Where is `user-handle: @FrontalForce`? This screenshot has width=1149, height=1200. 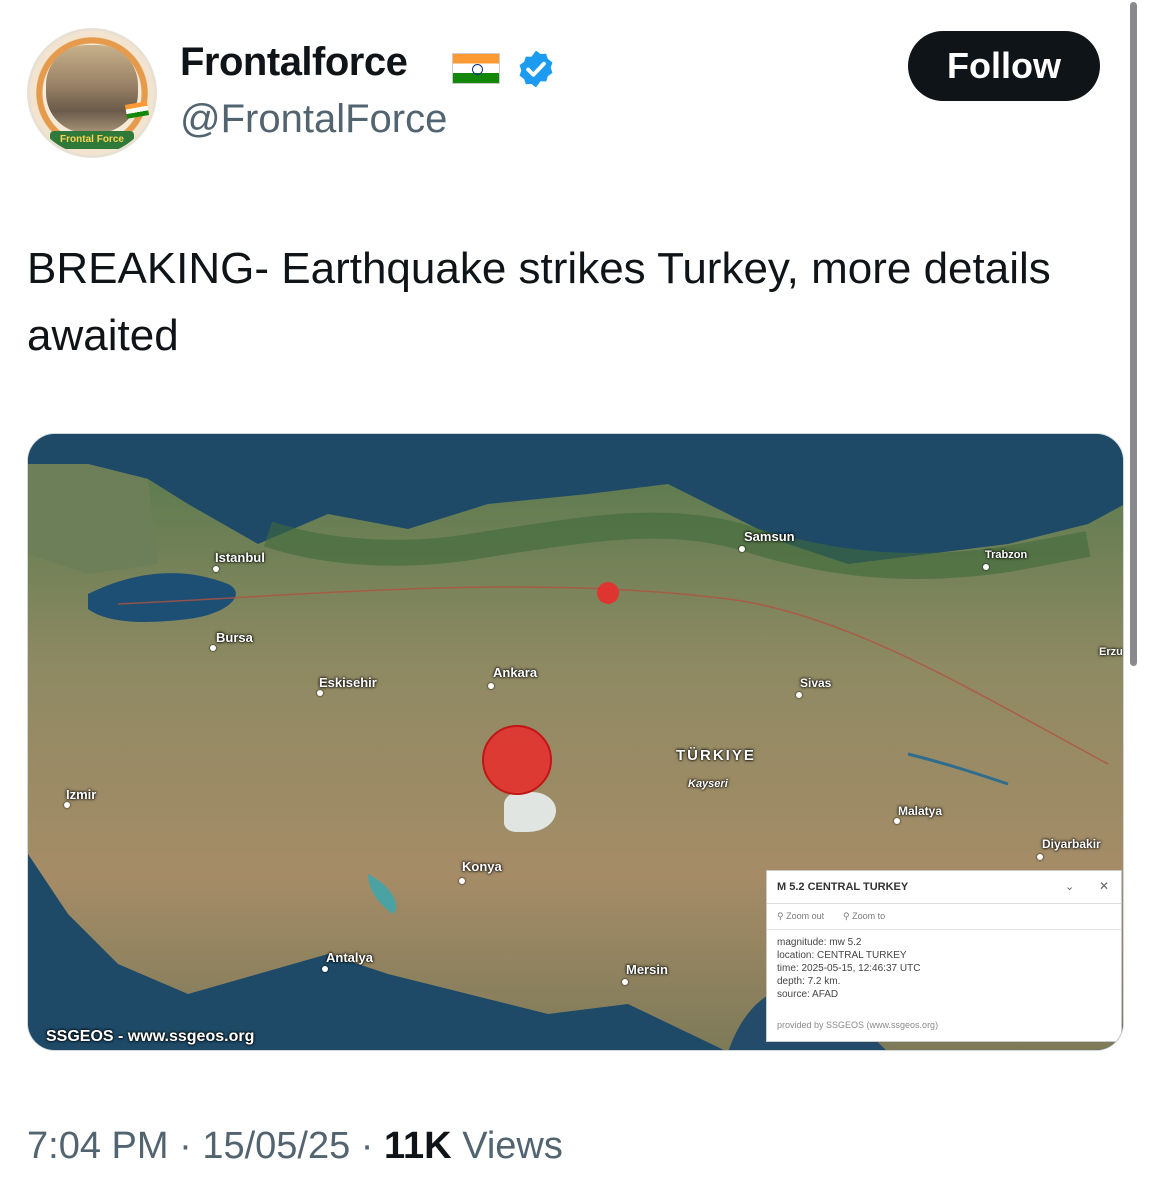
user-handle: @FrontalForce is located at coordinates (313, 119).